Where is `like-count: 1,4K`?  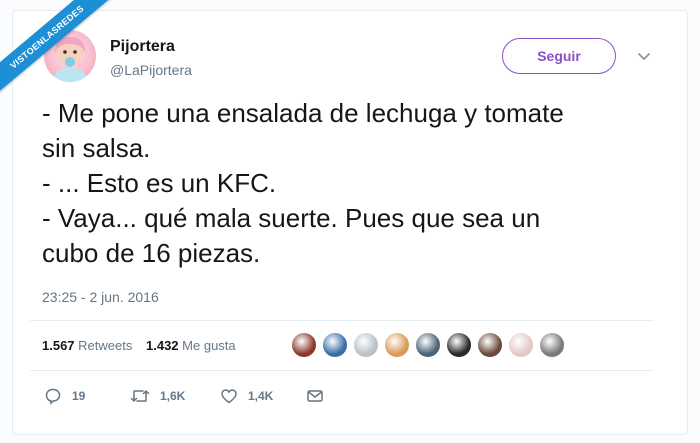 like-count: 1,4K is located at coordinates (261, 396).